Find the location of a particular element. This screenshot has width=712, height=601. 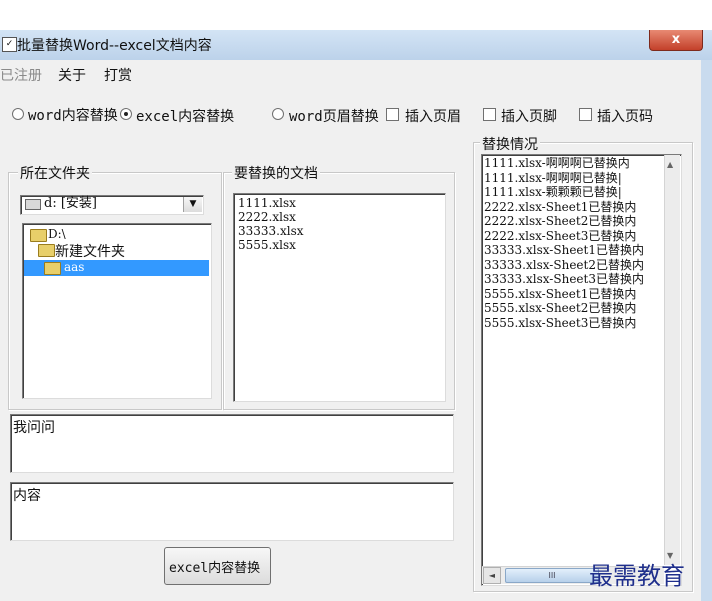

checkbox-insert-footer is located at coordinates (489, 114).